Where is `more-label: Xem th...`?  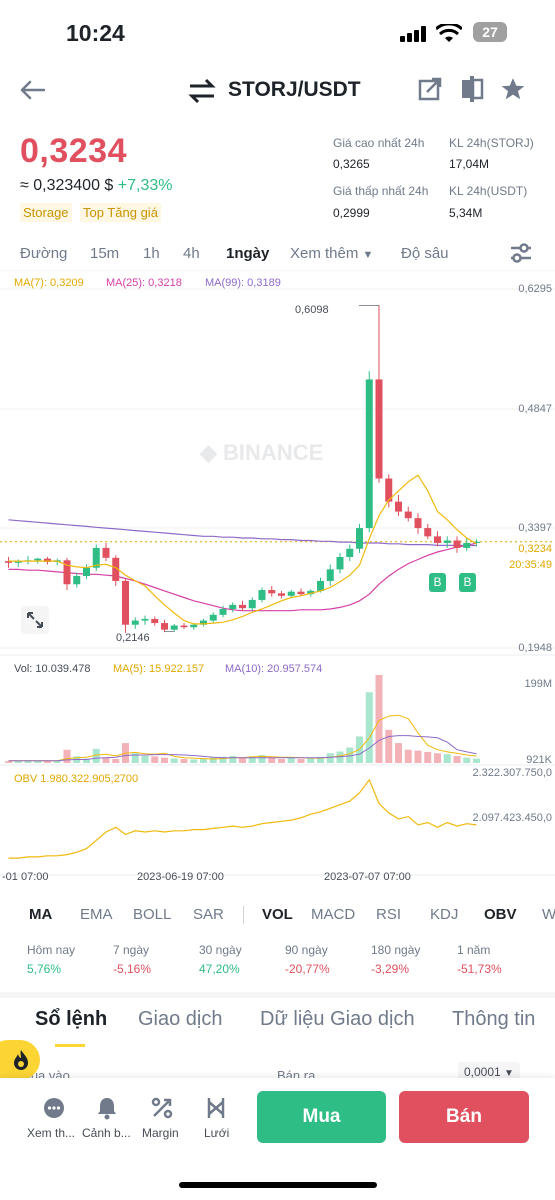
more-label: Xem th... is located at coordinates (51, 1133).